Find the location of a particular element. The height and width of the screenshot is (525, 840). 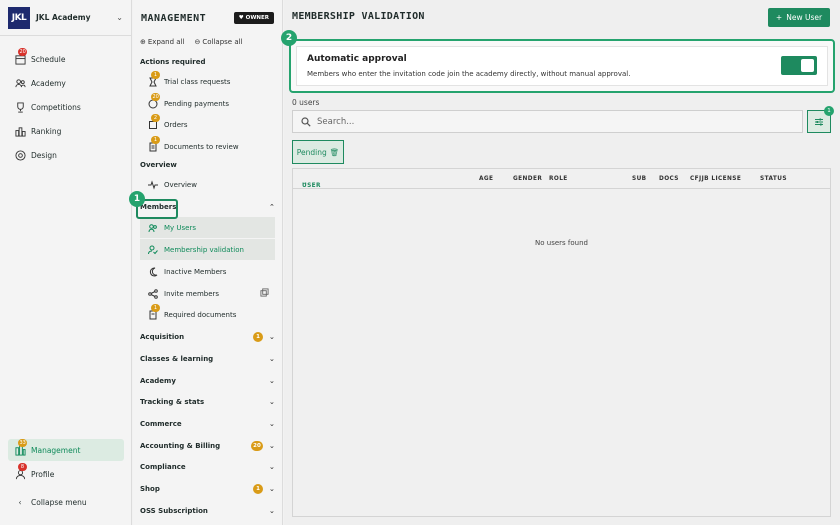

group-label: Academy is located at coordinates (158, 381).